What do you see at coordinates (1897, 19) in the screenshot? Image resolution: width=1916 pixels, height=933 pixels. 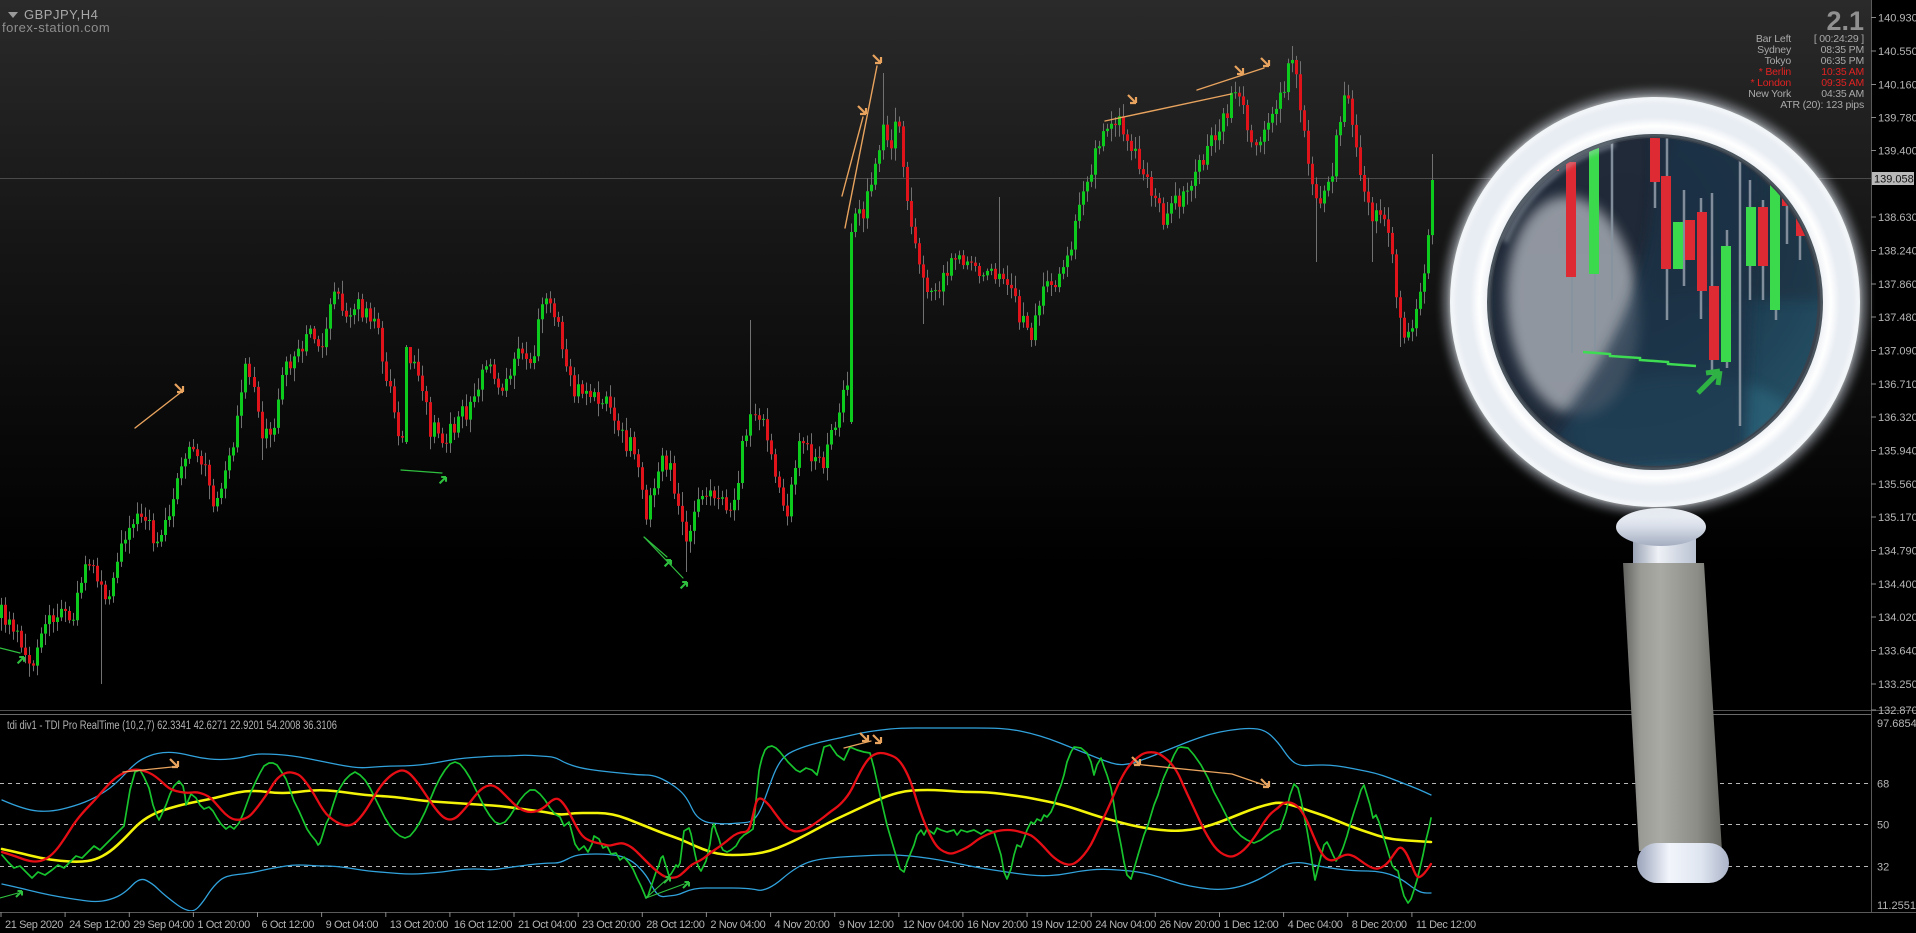 I see `svg-text: 140.930` at bounding box center [1897, 19].